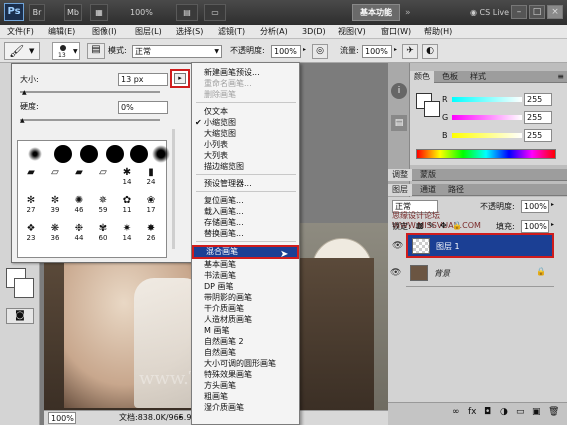  I want to click on opacity-input: 100%, so click(286, 51).